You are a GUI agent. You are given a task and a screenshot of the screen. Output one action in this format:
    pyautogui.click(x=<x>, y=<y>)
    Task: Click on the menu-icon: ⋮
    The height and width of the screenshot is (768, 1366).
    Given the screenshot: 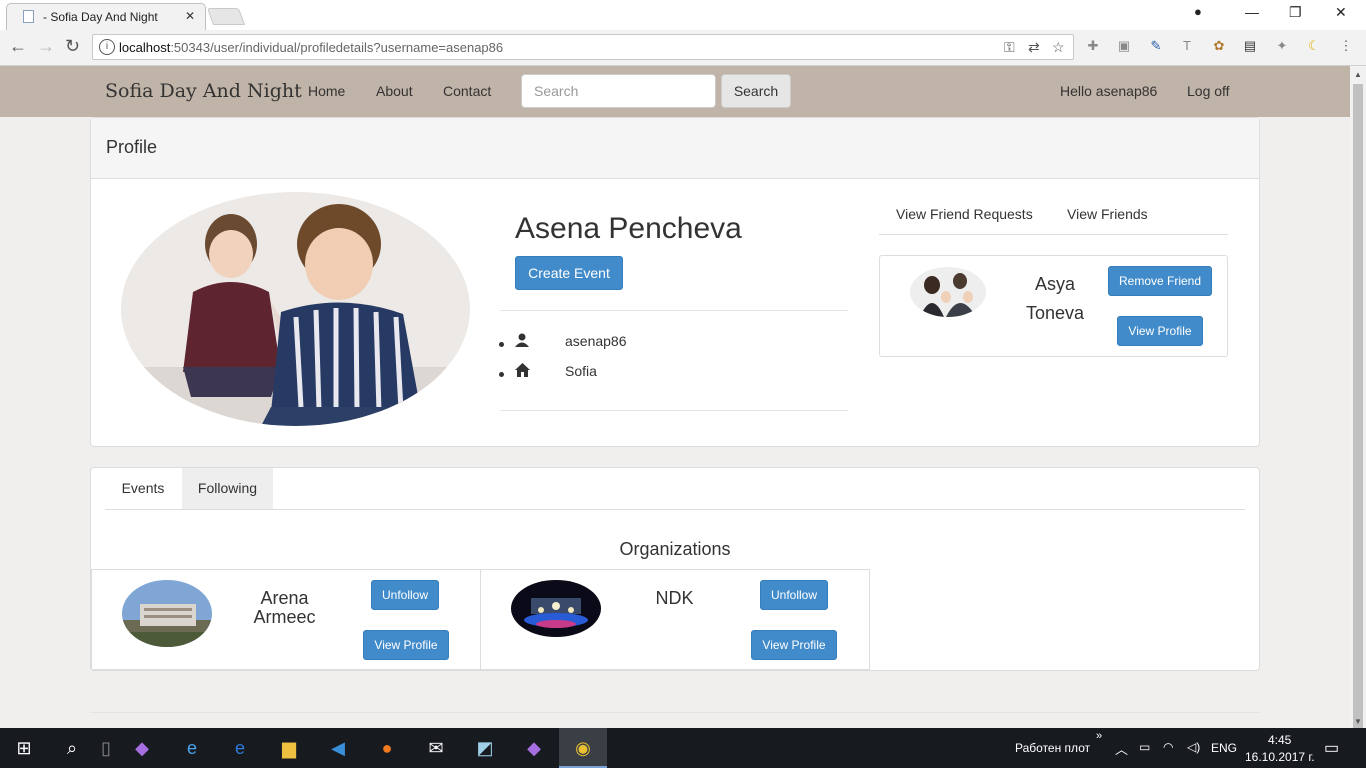 What is the action you would take?
    pyautogui.click(x=1346, y=46)
    